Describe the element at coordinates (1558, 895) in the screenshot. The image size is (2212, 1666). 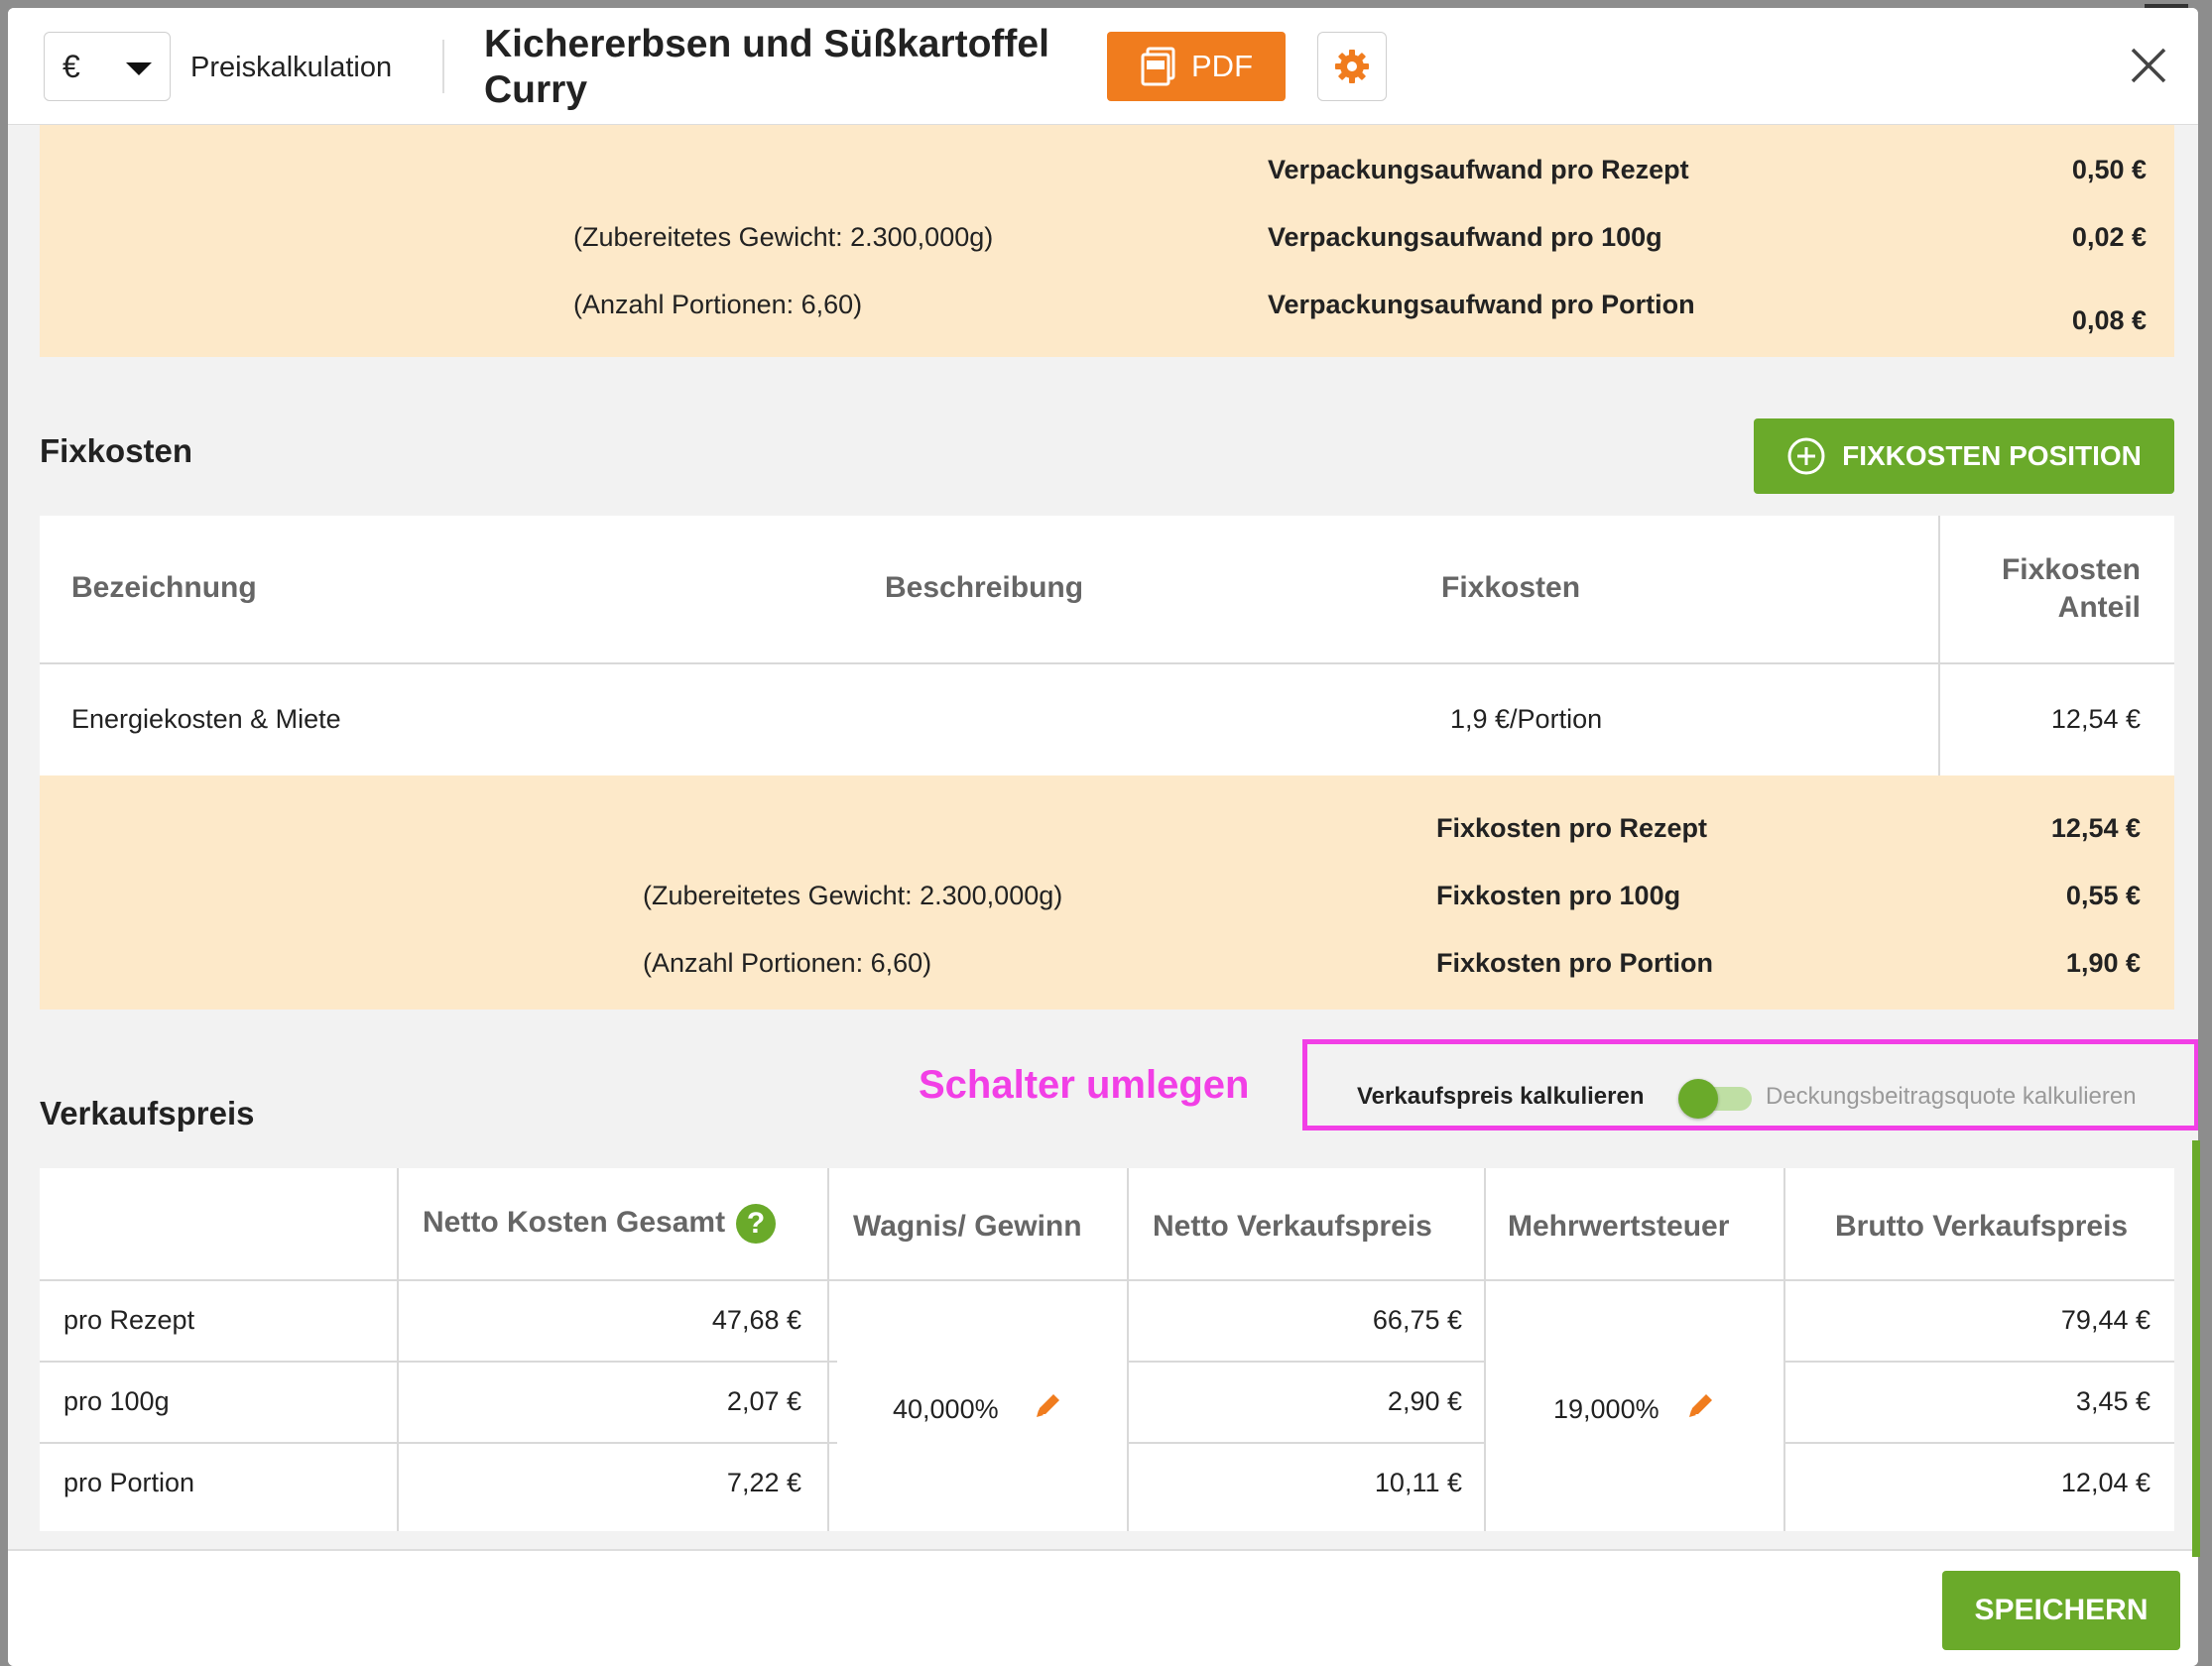
I see `fixkosten-label-100g: Fixkosten pro 100g` at that location.